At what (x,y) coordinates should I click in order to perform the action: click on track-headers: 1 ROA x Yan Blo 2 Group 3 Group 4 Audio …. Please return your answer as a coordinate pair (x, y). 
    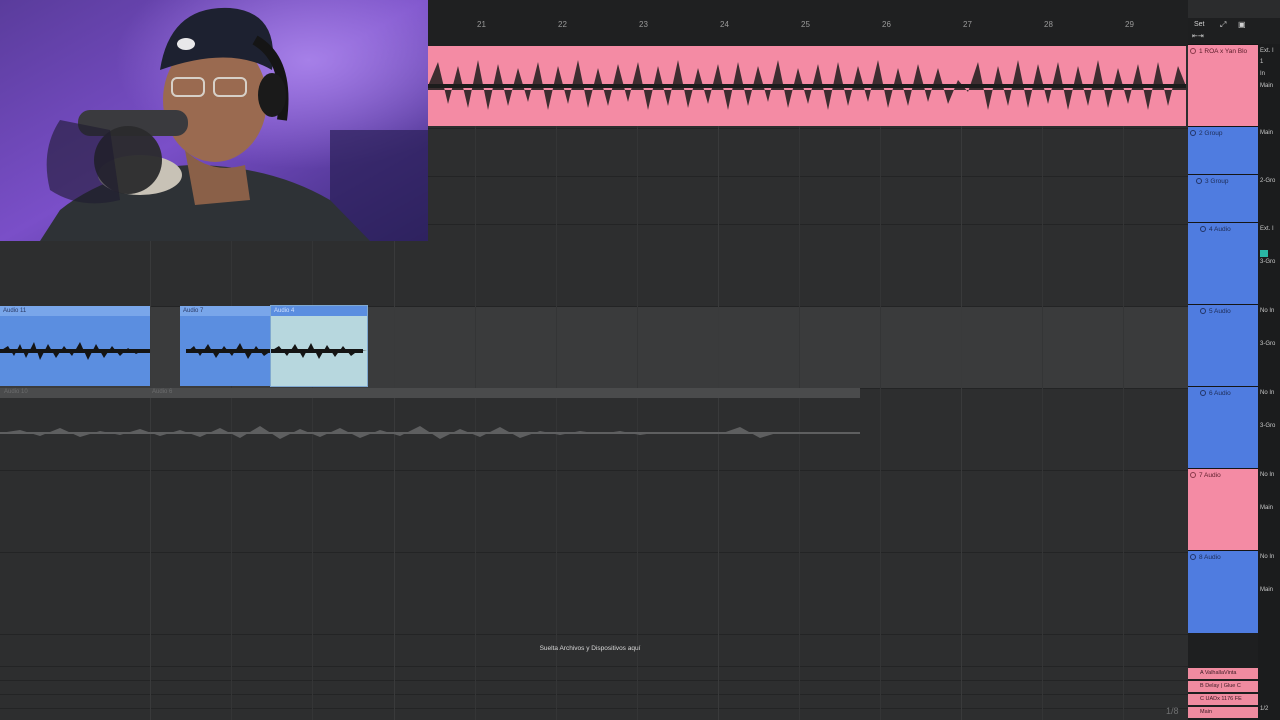
    Looking at the image, I should click on (1223, 382).